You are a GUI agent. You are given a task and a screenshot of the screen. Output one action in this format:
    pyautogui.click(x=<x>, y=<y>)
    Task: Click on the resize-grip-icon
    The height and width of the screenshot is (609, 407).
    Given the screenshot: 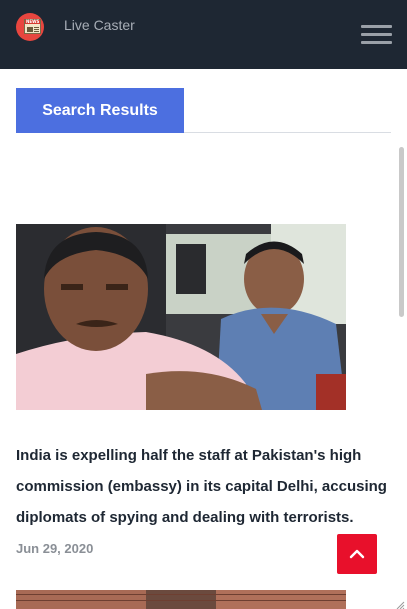 What is the action you would take?
    pyautogui.click(x=400, y=603)
    